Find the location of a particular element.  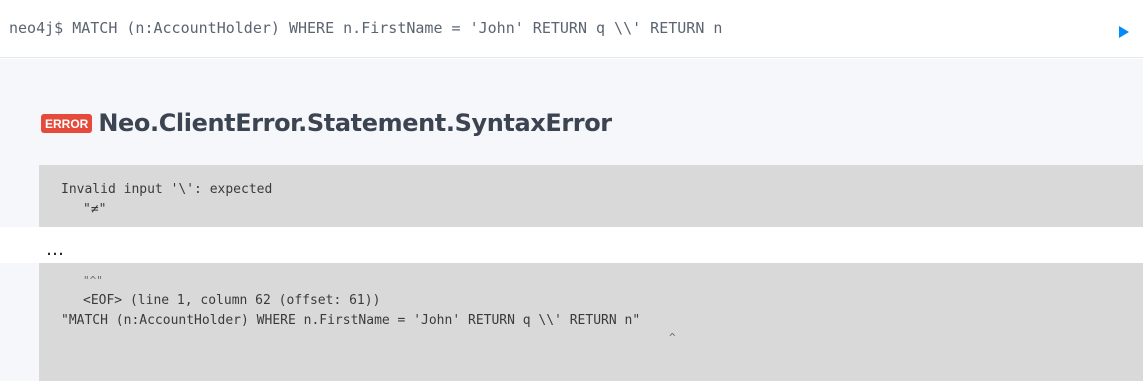

play-icon is located at coordinates (1124, 32).